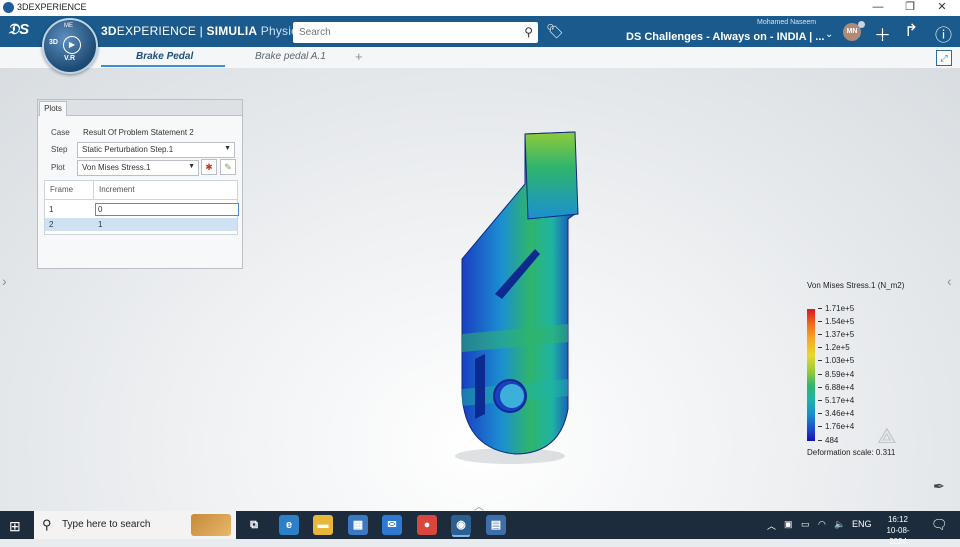  Describe the element at coordinates (512, 396) in the screenshot. I see `pivot-hole-inner` at that location.